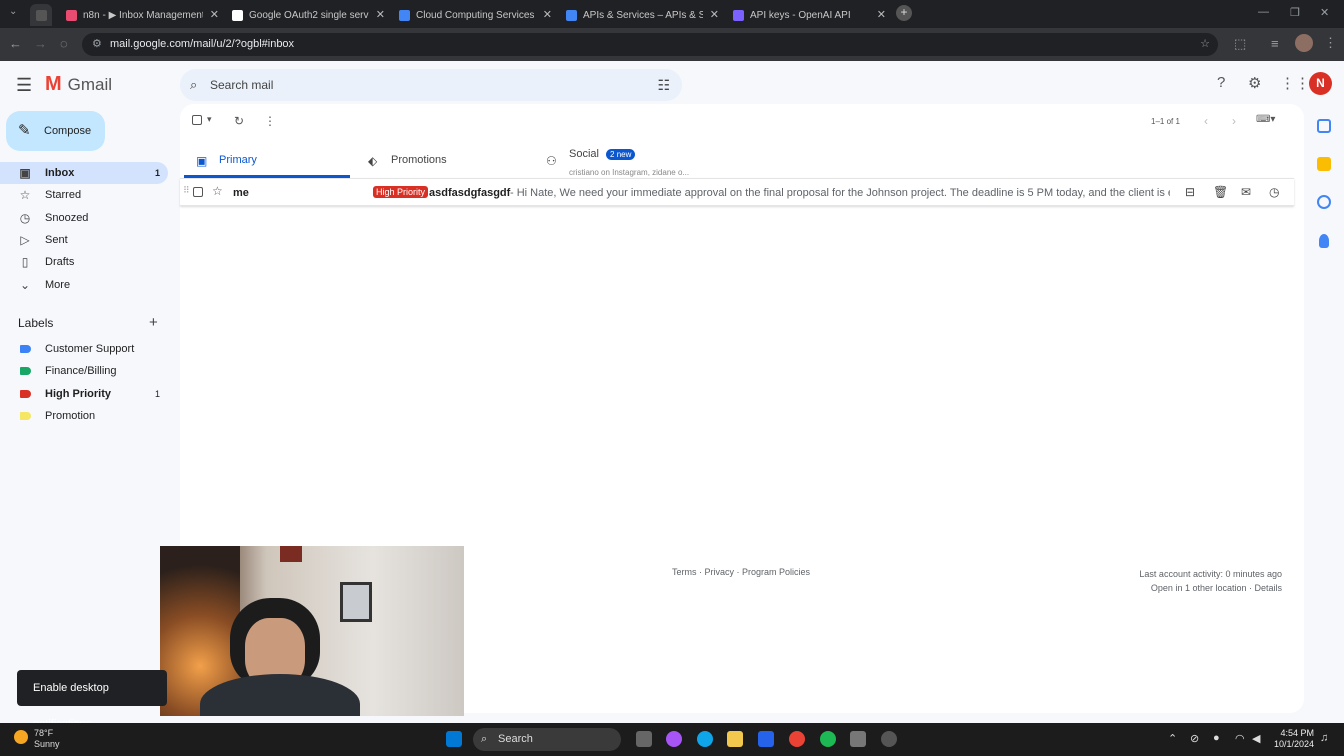  What do you see at coordinates (308, 15) in the screenshot?
I see `tab-google-oauth: Google OAuth2 single service | ✕` at bounding box center [308, 15].